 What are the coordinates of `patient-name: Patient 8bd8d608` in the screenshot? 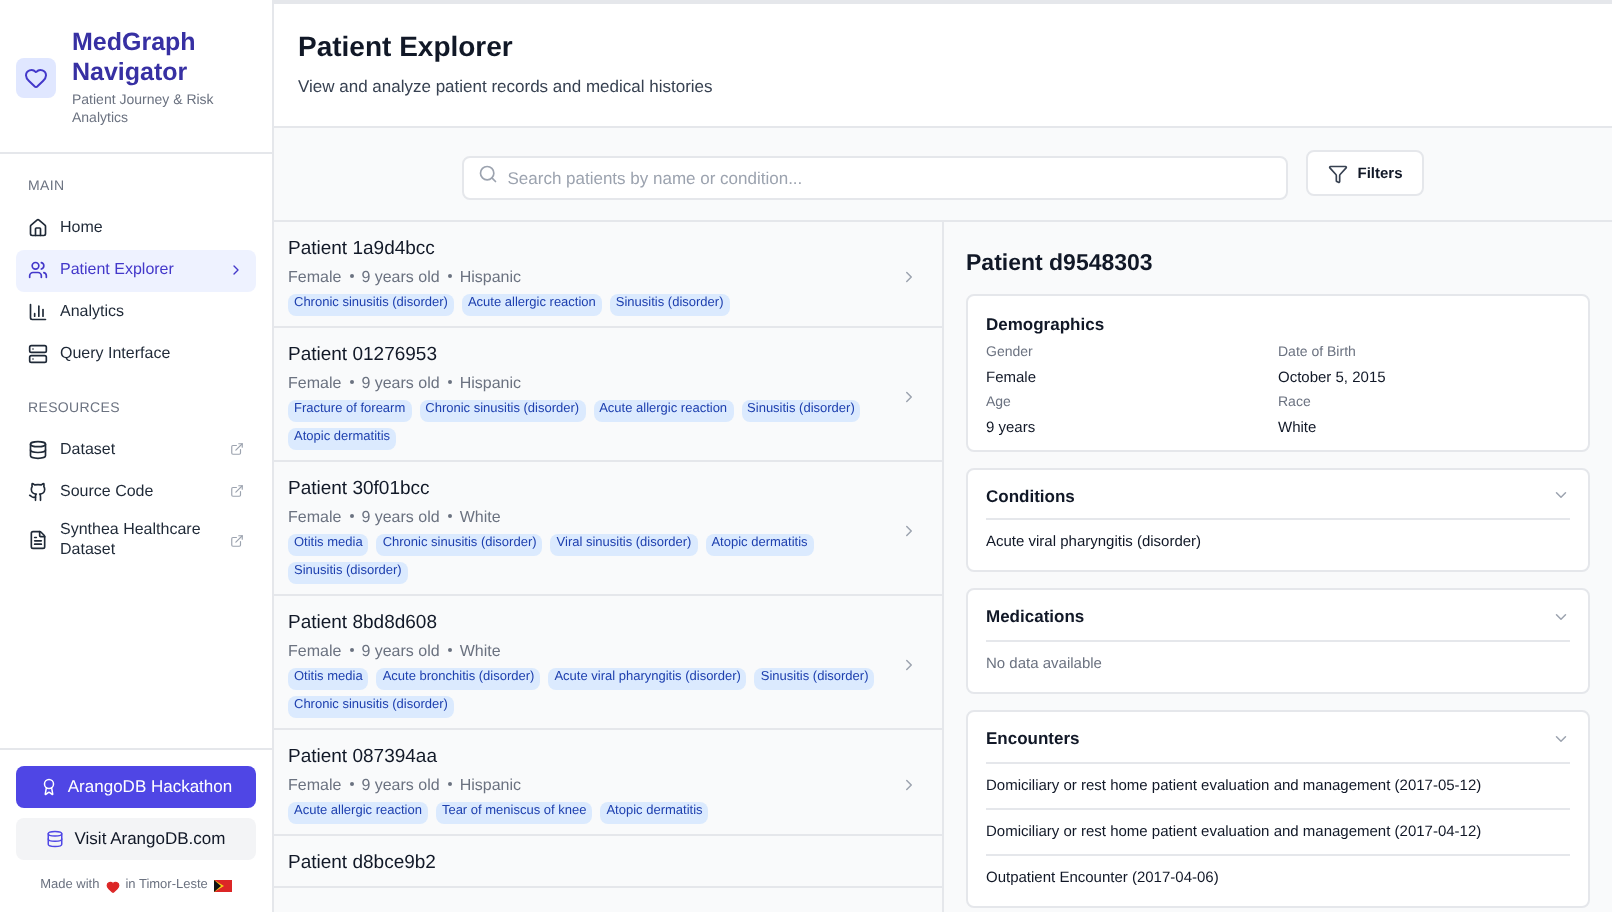 It's located at (363, 623).